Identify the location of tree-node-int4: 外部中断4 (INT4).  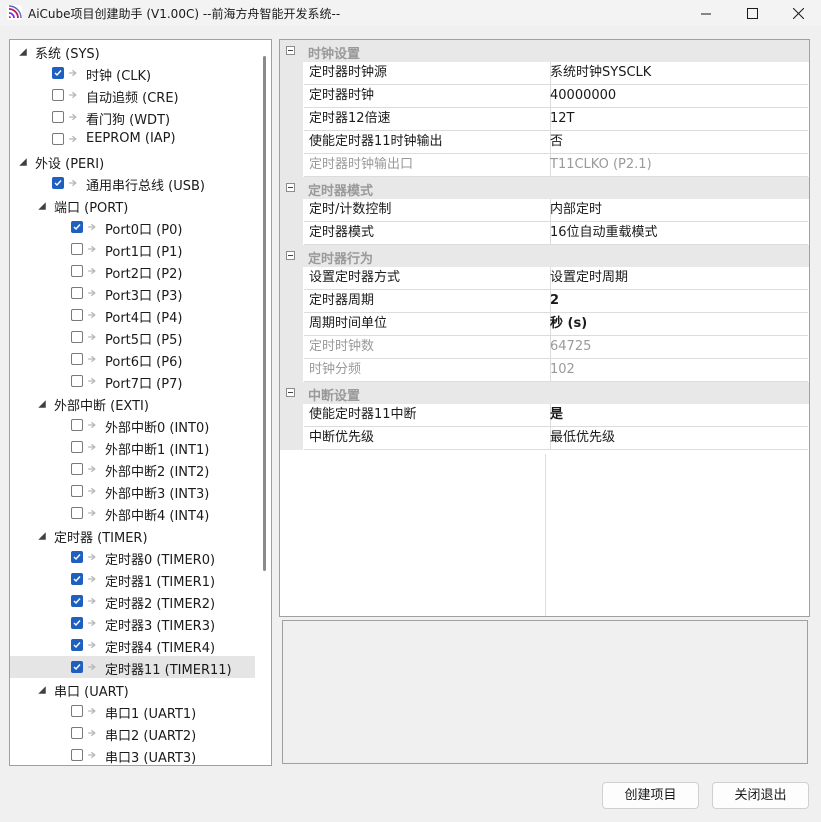
(132, 513).